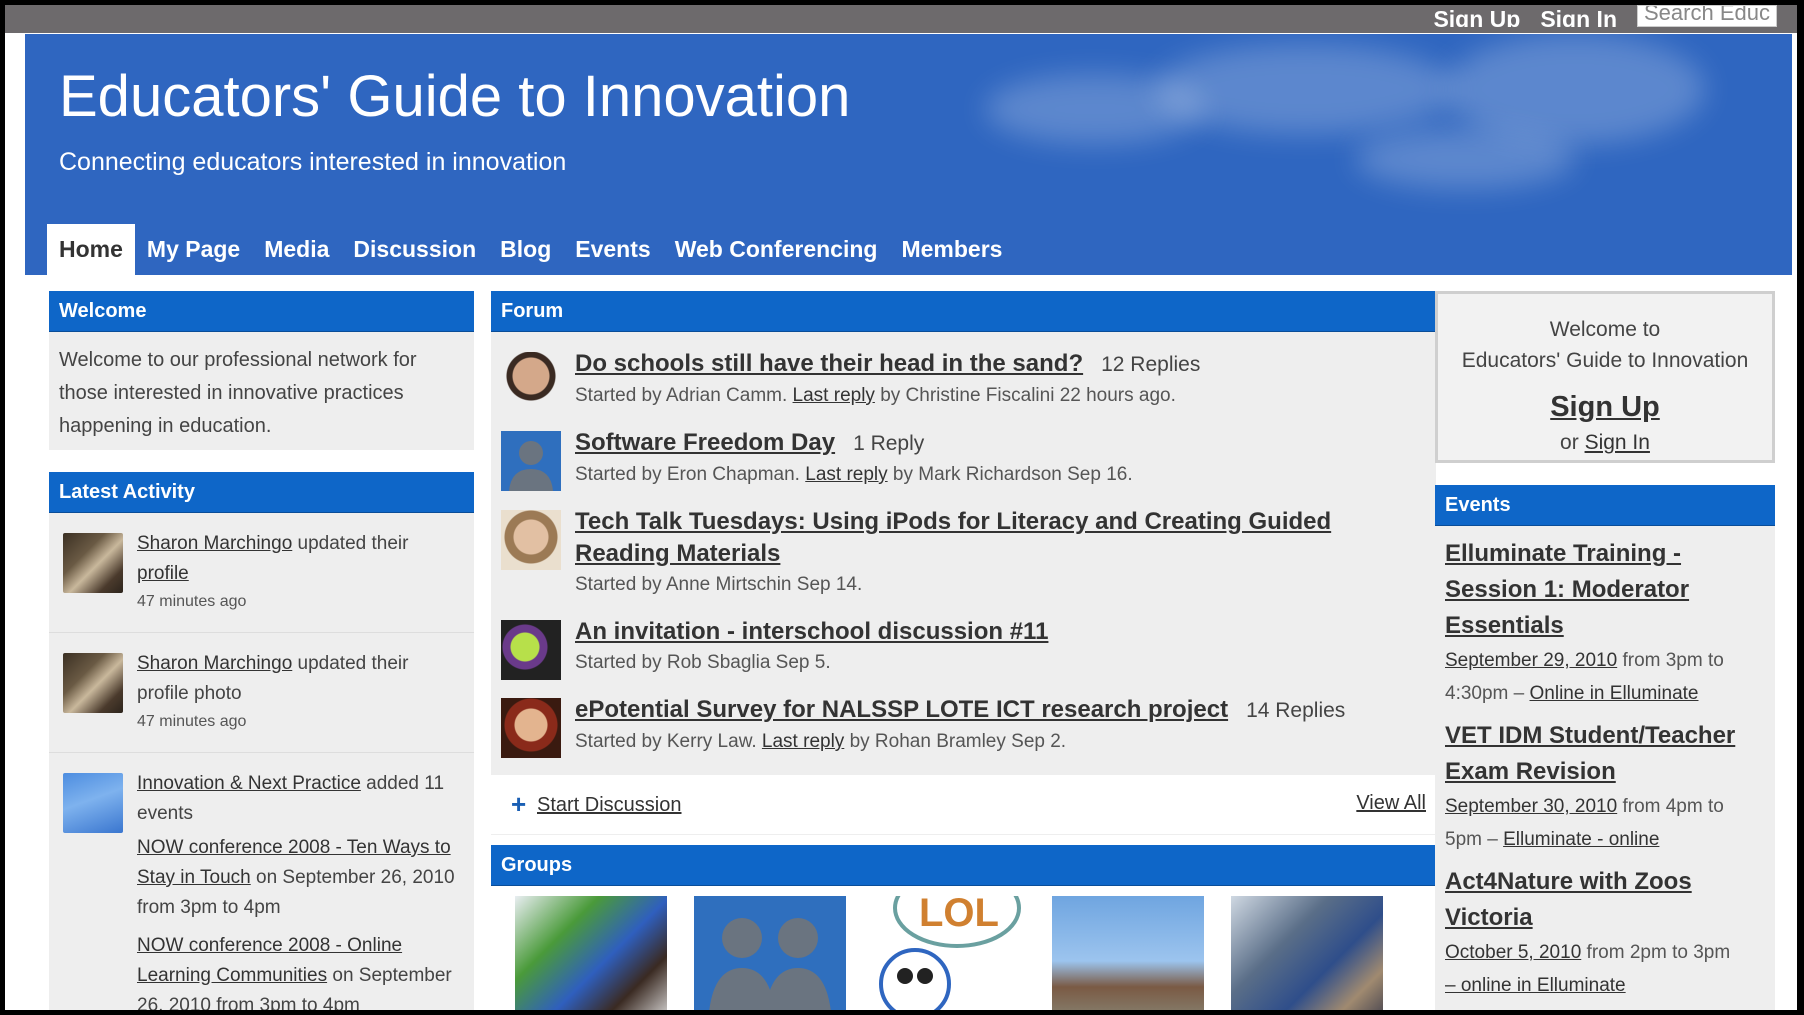 This screenshot has width=1804, height=1015. Describe the element at coordinates (612, 249) in the screenshot. I see `tab-events: Events` at that location.